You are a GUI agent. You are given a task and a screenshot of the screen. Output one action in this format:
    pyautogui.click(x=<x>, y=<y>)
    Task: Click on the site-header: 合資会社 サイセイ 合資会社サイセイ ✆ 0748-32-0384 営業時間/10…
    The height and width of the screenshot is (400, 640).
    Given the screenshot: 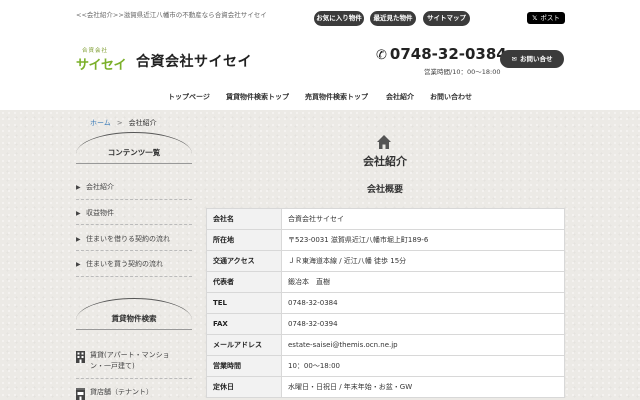 What is the action you would take?
    pyautogui.click(x=320, y=61)
    